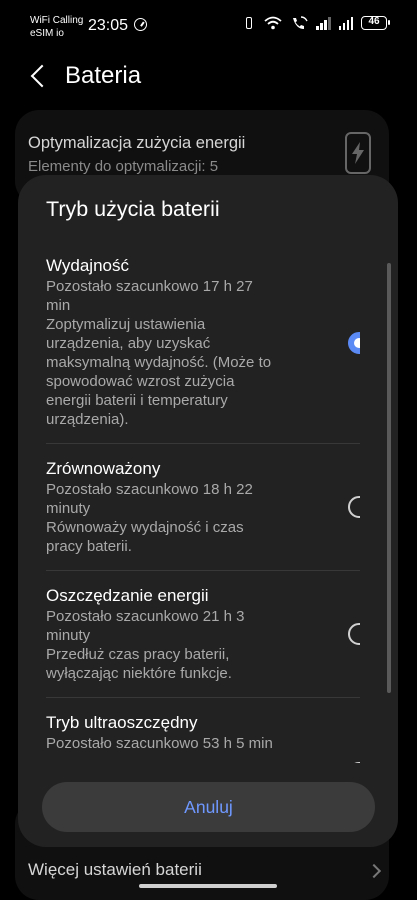  Describe the element at coordinates (249, 23) in the screenshot. I see `vibrate-icon` at that location.